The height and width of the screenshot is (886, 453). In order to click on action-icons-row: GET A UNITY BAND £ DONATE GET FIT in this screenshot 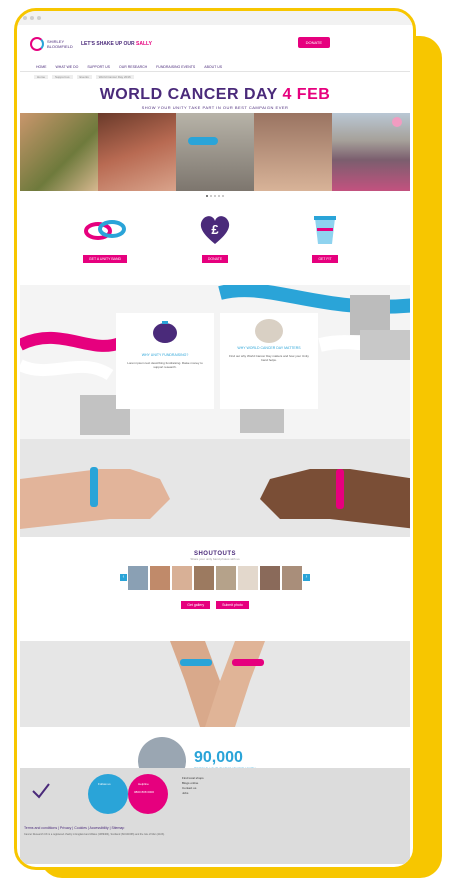, I will do `click(215, 230)`.